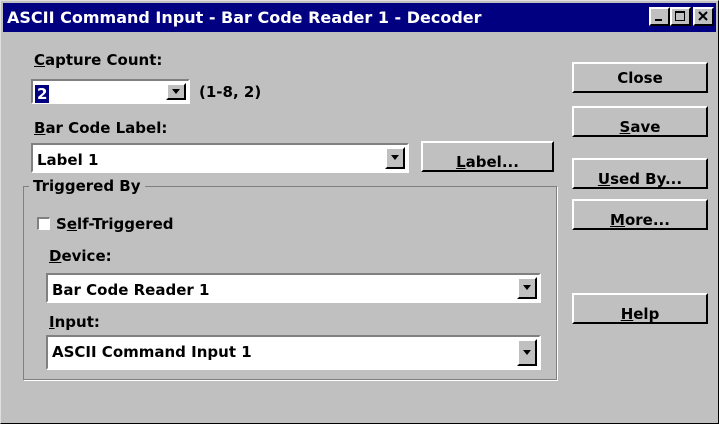 The image size is (719, 424). I want to click on capture-count-dropdown-button, so click(176, 91).